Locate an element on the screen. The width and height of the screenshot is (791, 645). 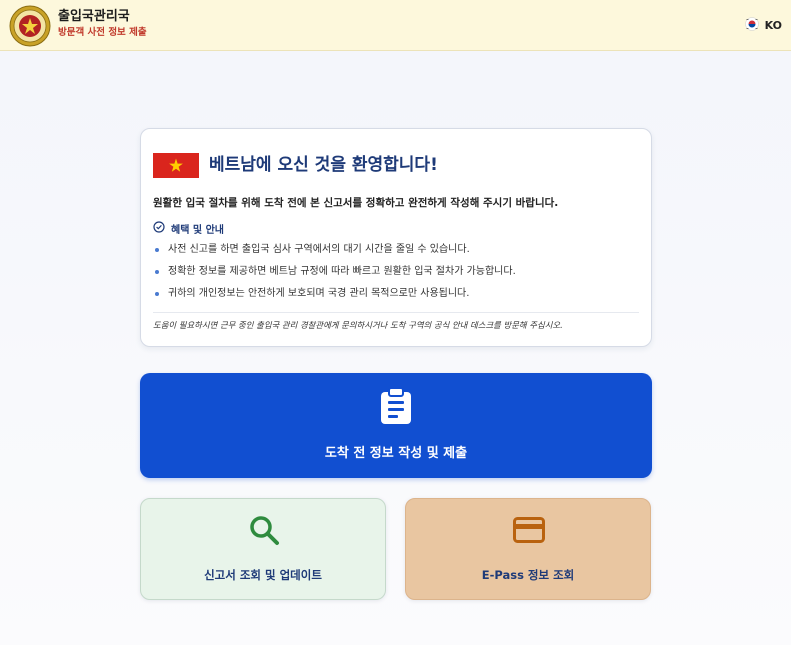
list-item: 사전 신고를 하면 출입국 심사 구역에서의 대기 시간을 줄일 수 있습니다. is located at coordinates (334, 250).